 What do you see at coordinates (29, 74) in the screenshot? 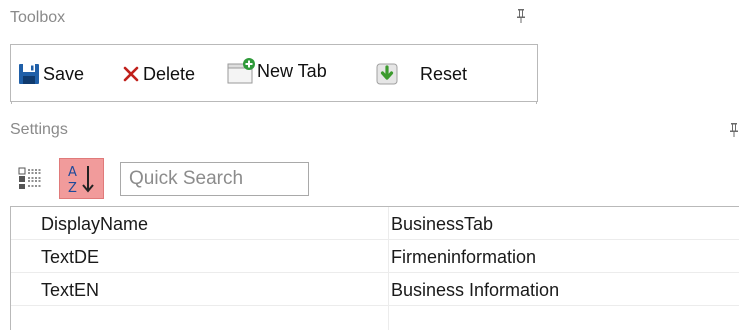
I see `save-icon` at bounding box center [29, 74].